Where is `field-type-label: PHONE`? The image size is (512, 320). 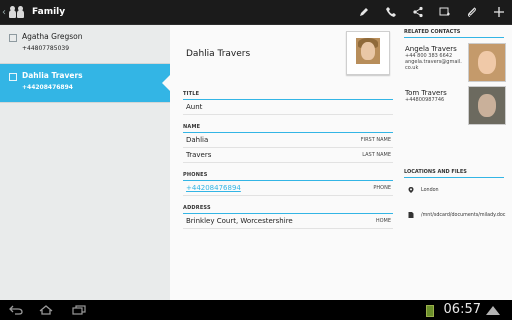 field-type-label: PHONE is located at coordinates (382, 188).